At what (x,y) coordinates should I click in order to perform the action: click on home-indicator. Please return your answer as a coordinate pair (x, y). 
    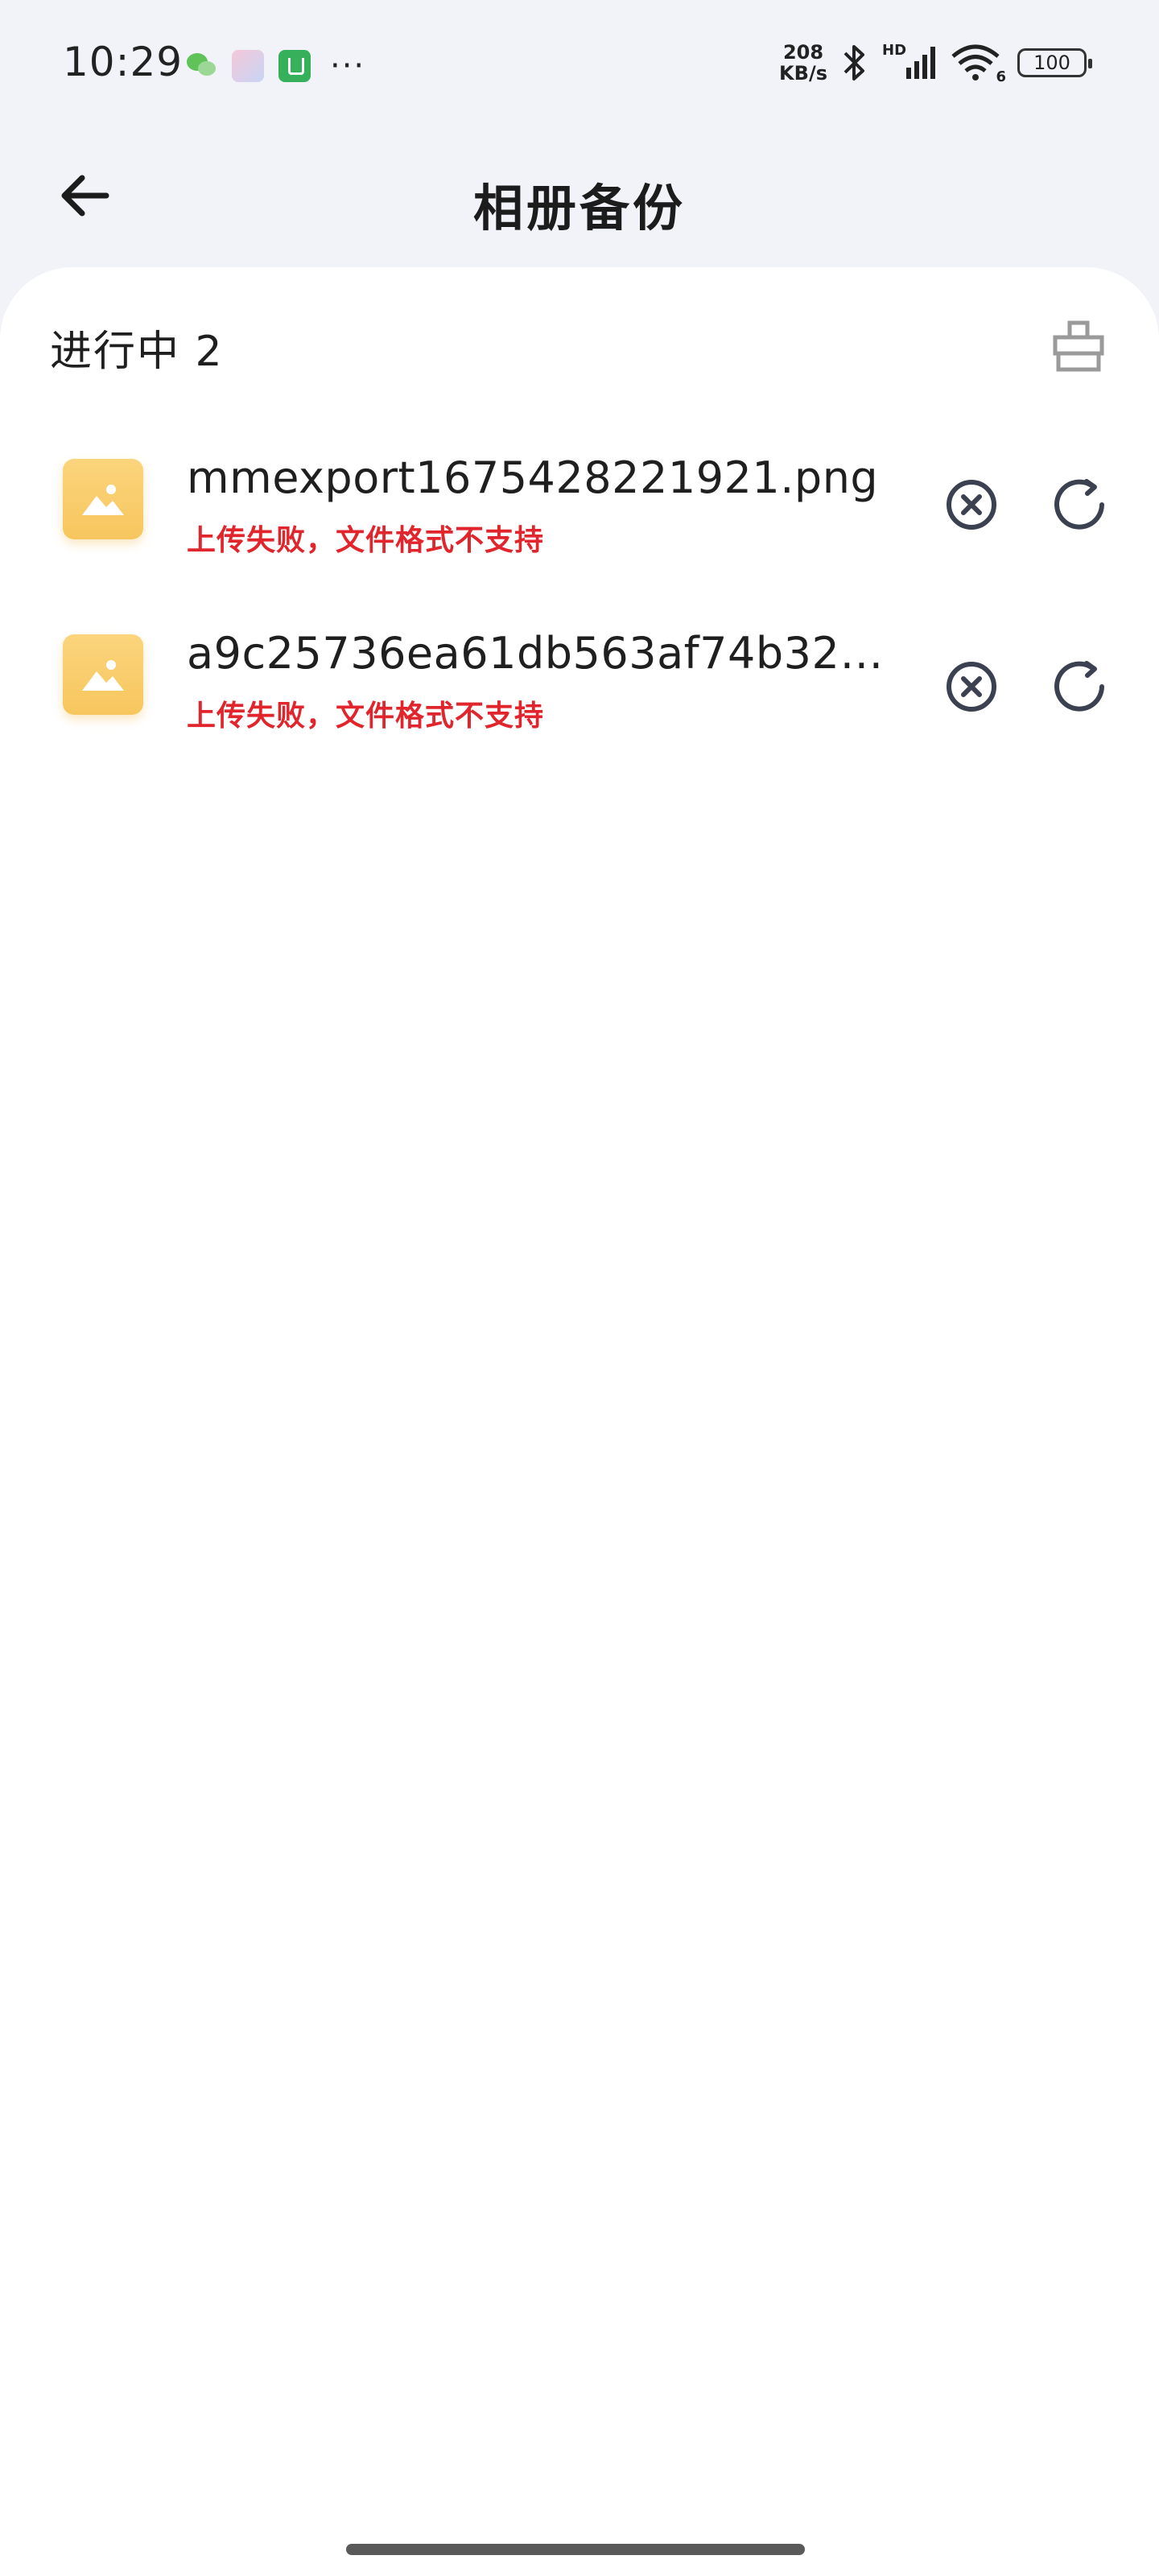
    Looking at the image, I should click on (575, 2549).